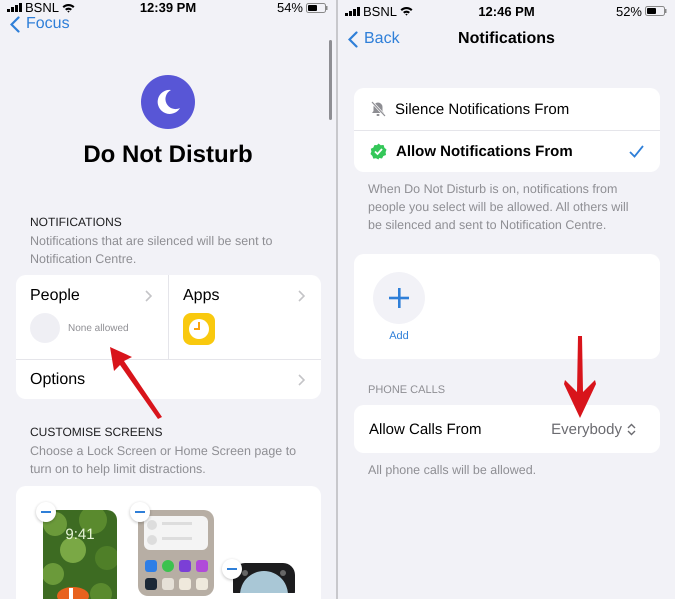 This screenshot has height=599, width=675. What do you see at coordinates (406, 390) in the screenshot?
I see `section-header: PHONE CALLS` at bounding box center [406, 390].